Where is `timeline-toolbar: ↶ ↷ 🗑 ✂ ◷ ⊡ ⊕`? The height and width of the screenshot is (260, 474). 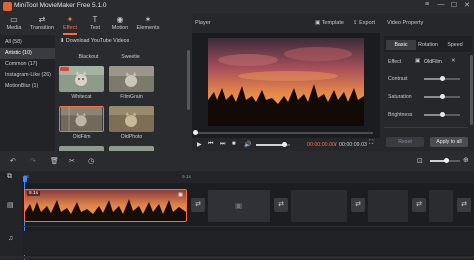
timeline-toolbar: ↶ ↷ 🗑 ✂ ◷ ⊡ ⊕ is located at coordinates (237, 161).